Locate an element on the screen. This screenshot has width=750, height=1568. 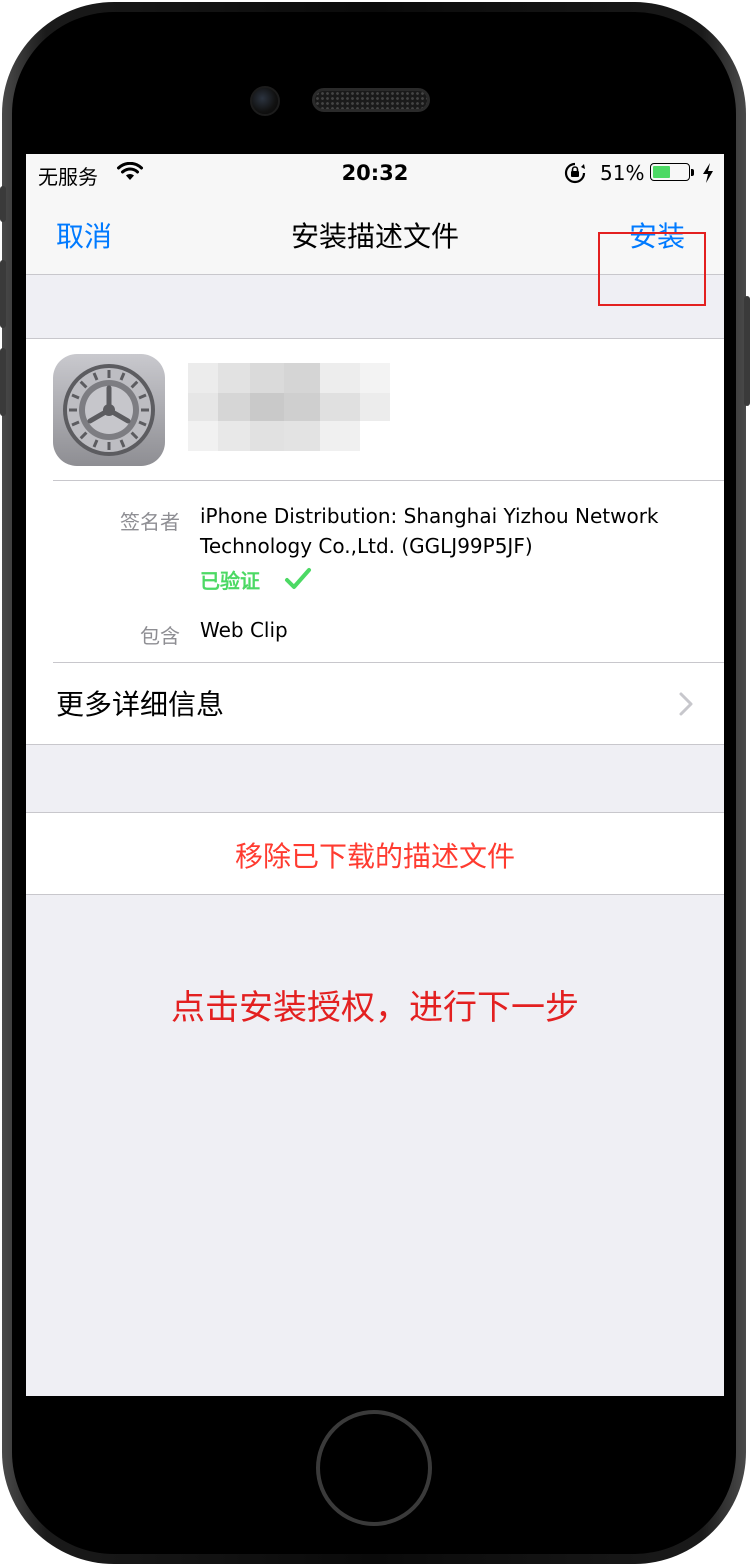
settings-gear-icon is located at coordinates (109, 410).